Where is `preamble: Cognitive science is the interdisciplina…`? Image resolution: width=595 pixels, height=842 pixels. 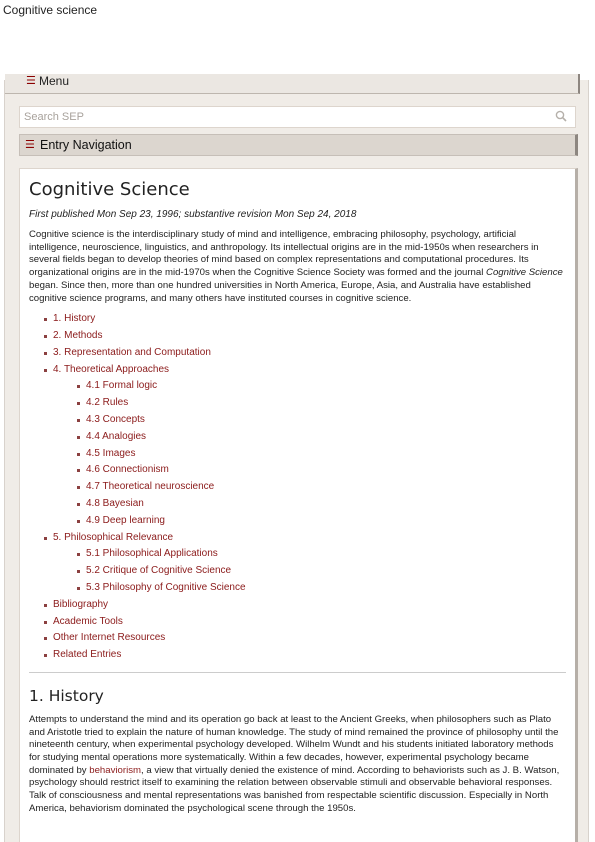
preamble: Cognitive science is the interdisciplina… is located at coordinates (297, 267).